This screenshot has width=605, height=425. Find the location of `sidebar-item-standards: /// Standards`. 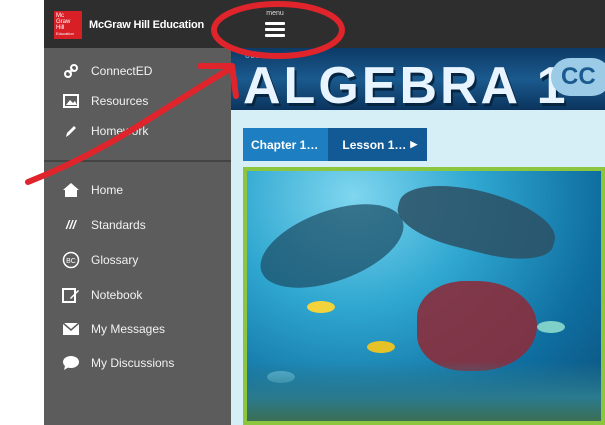

sidebar-item-standards: /// Standards is located at coordinates (137, 225).